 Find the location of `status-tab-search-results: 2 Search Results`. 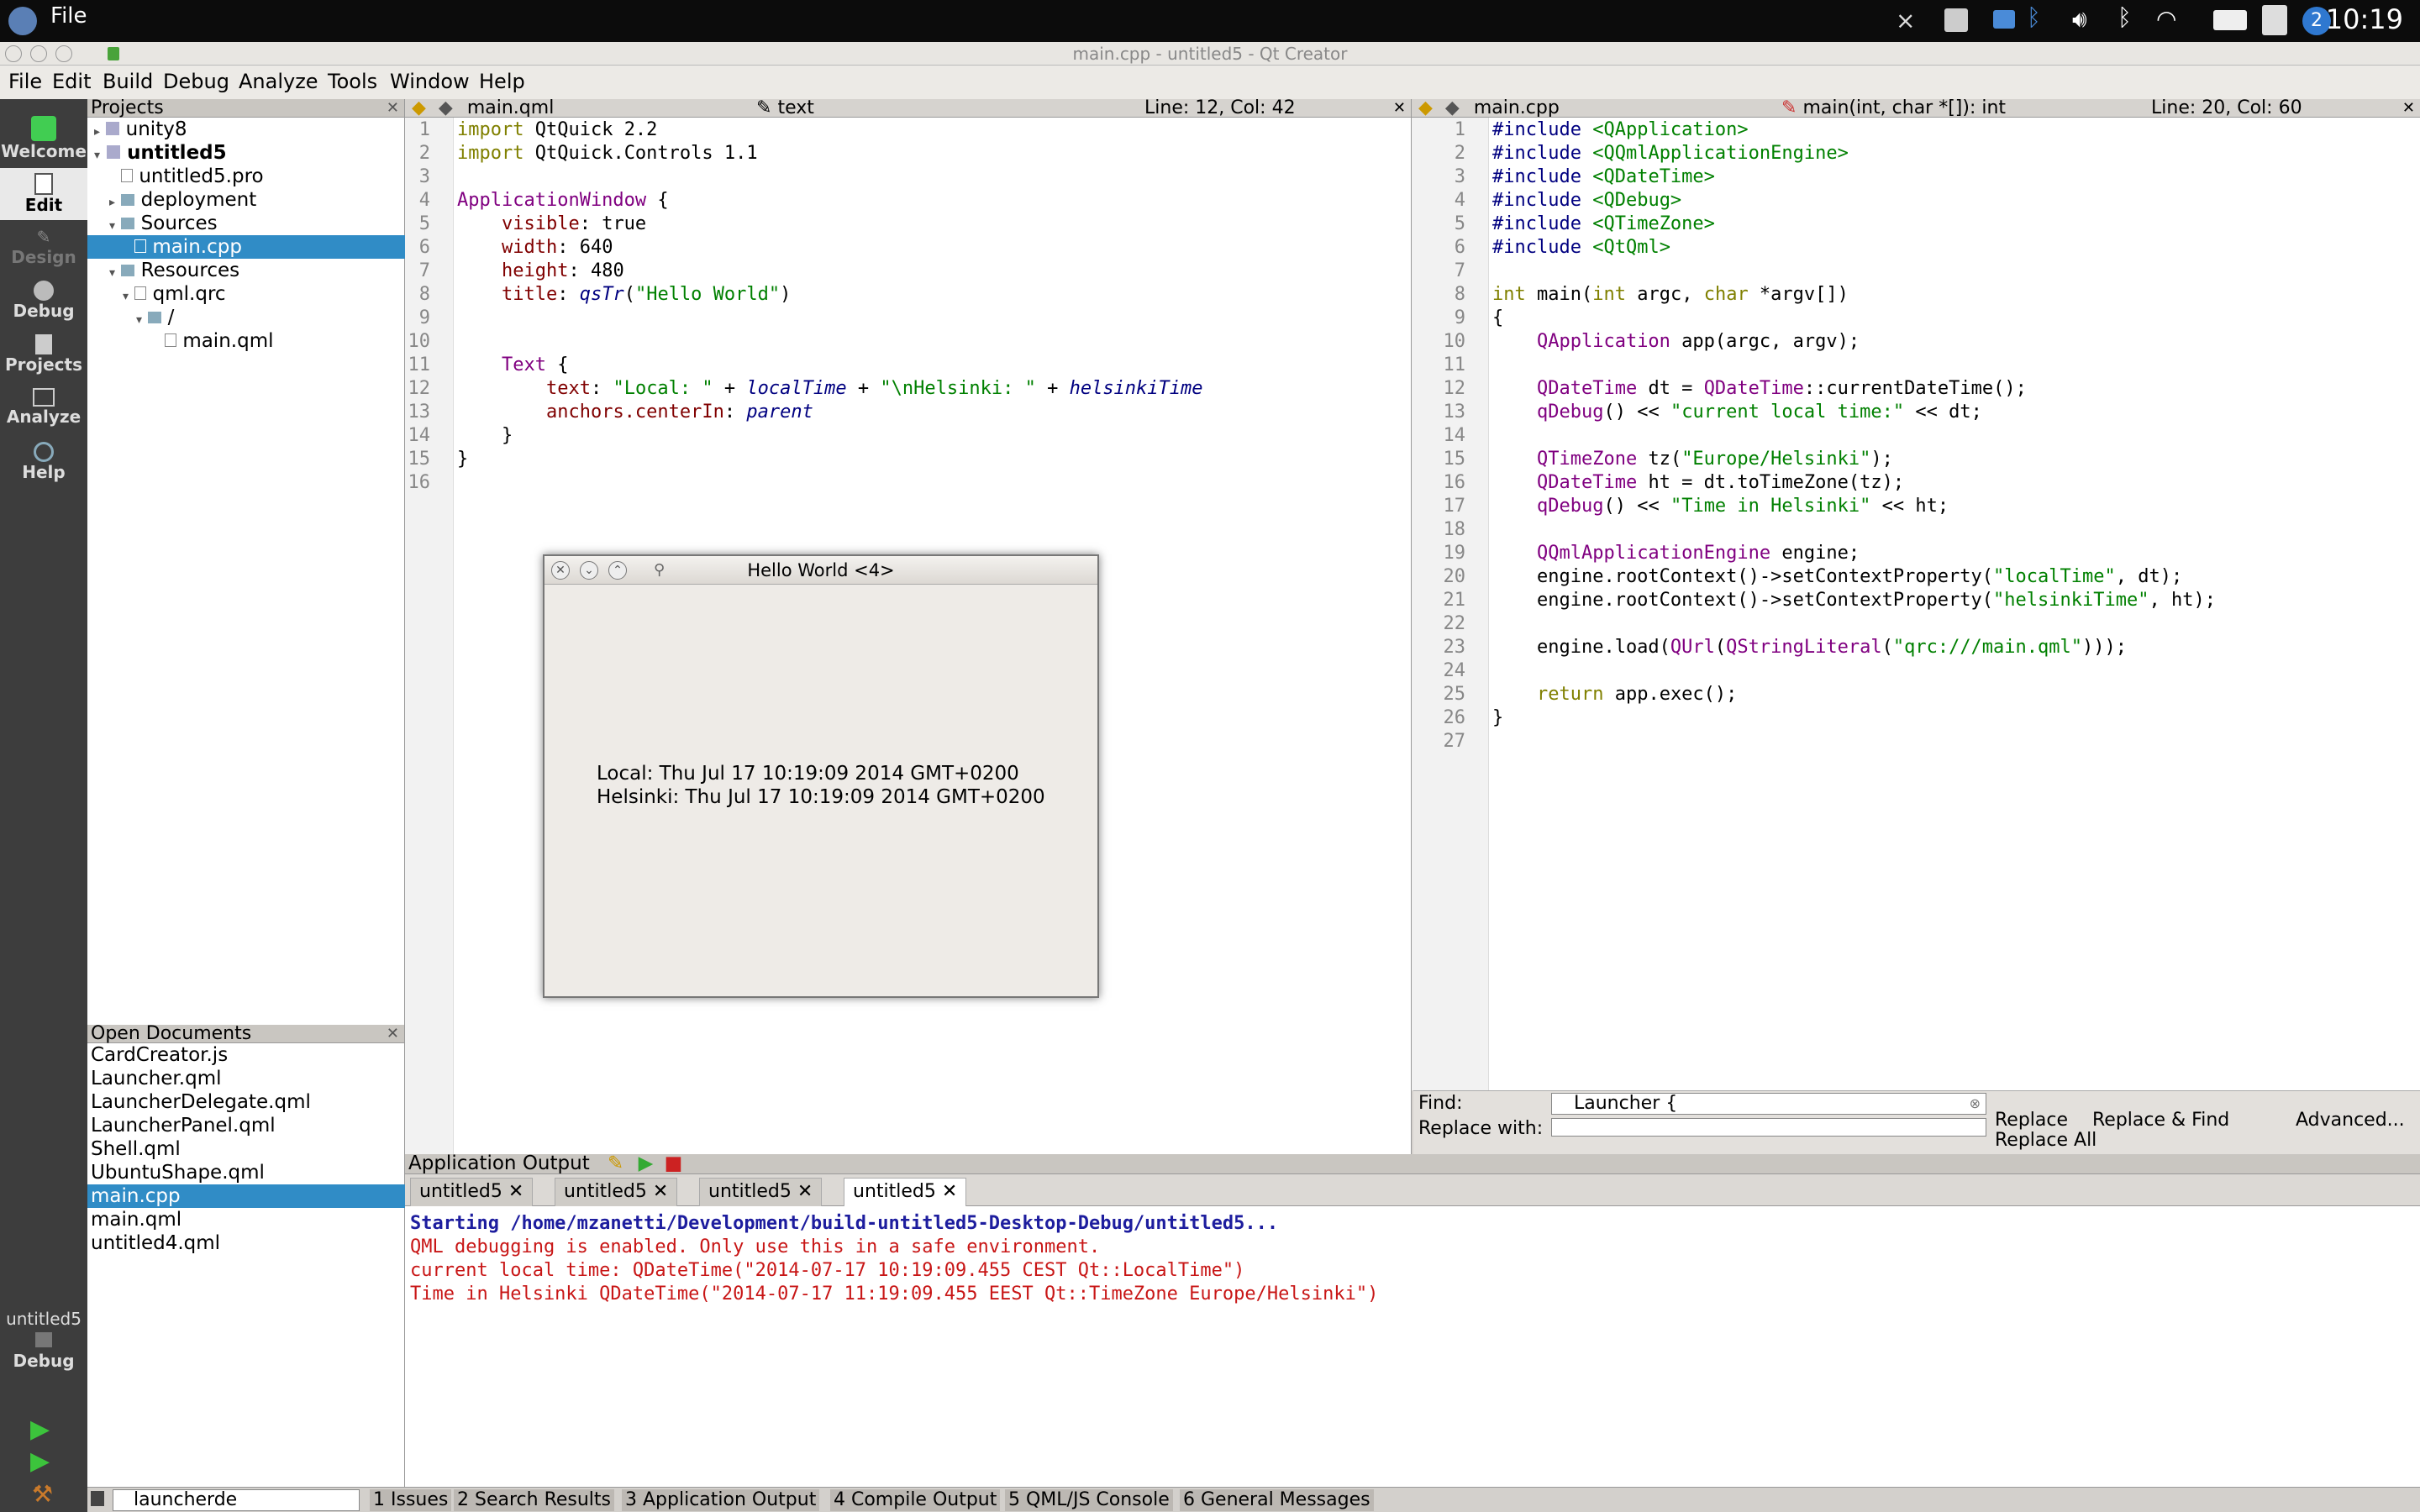

status-tab-search-results: 2 Search Results is located at coordinates (534, 1500).